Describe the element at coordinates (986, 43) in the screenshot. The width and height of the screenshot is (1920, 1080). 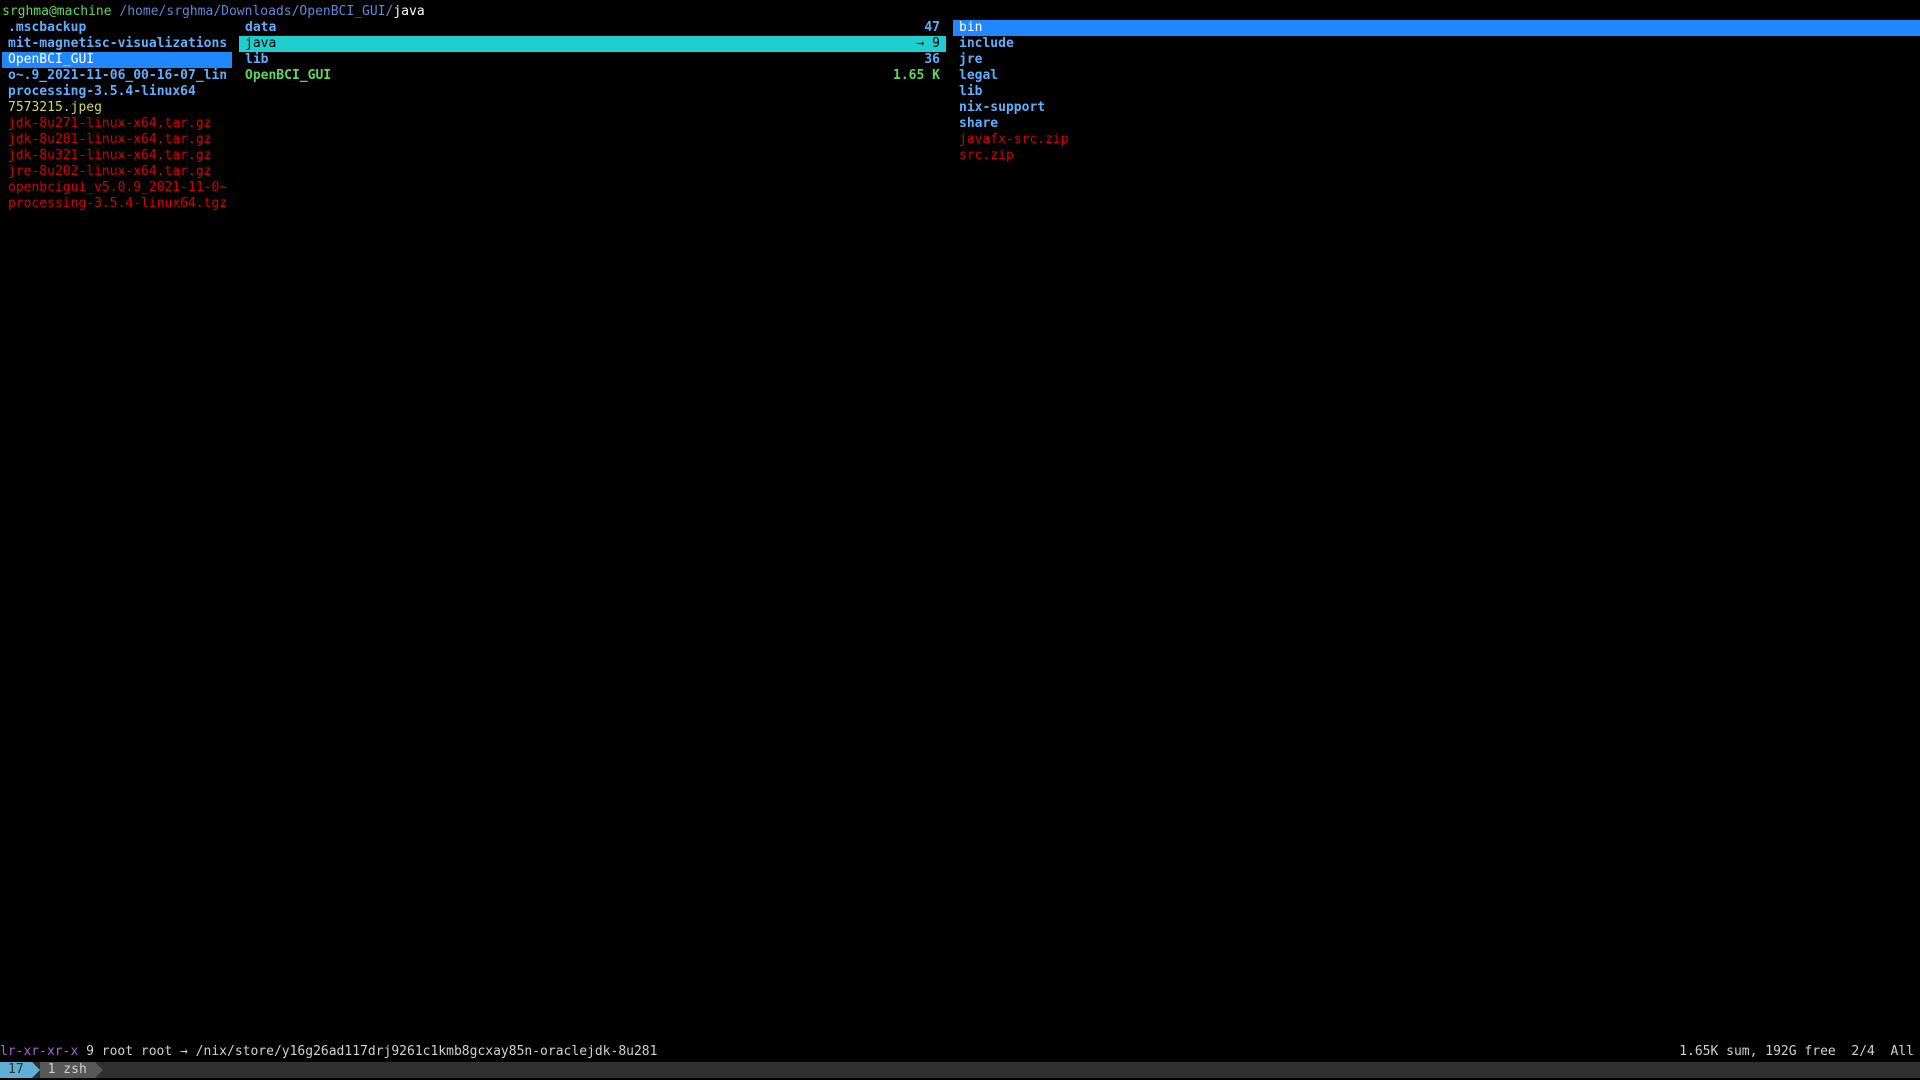
I see `file-name: include` at that location.